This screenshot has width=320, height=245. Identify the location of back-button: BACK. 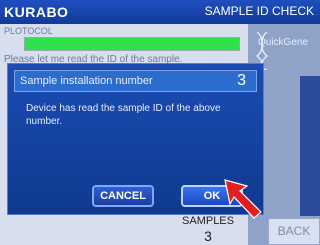
(294, 231).